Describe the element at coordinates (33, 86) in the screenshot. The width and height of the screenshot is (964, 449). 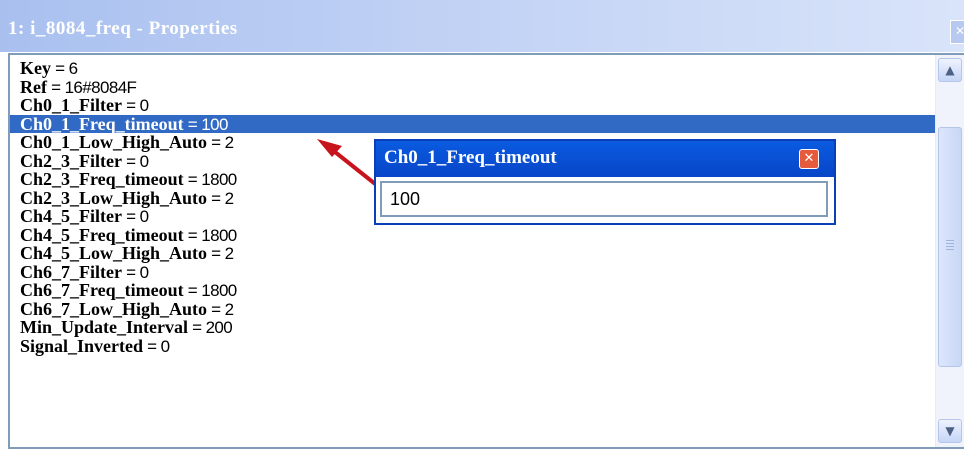
I see `property-key: Ref` at that location.